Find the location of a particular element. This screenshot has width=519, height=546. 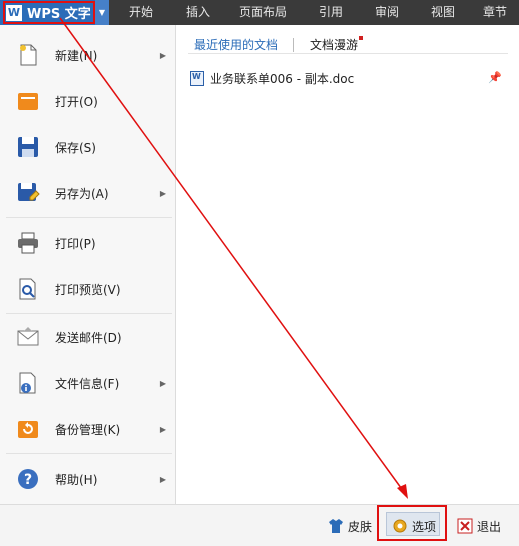

menu-item-label: 帮助(H) is located at coordinates (76, 479).